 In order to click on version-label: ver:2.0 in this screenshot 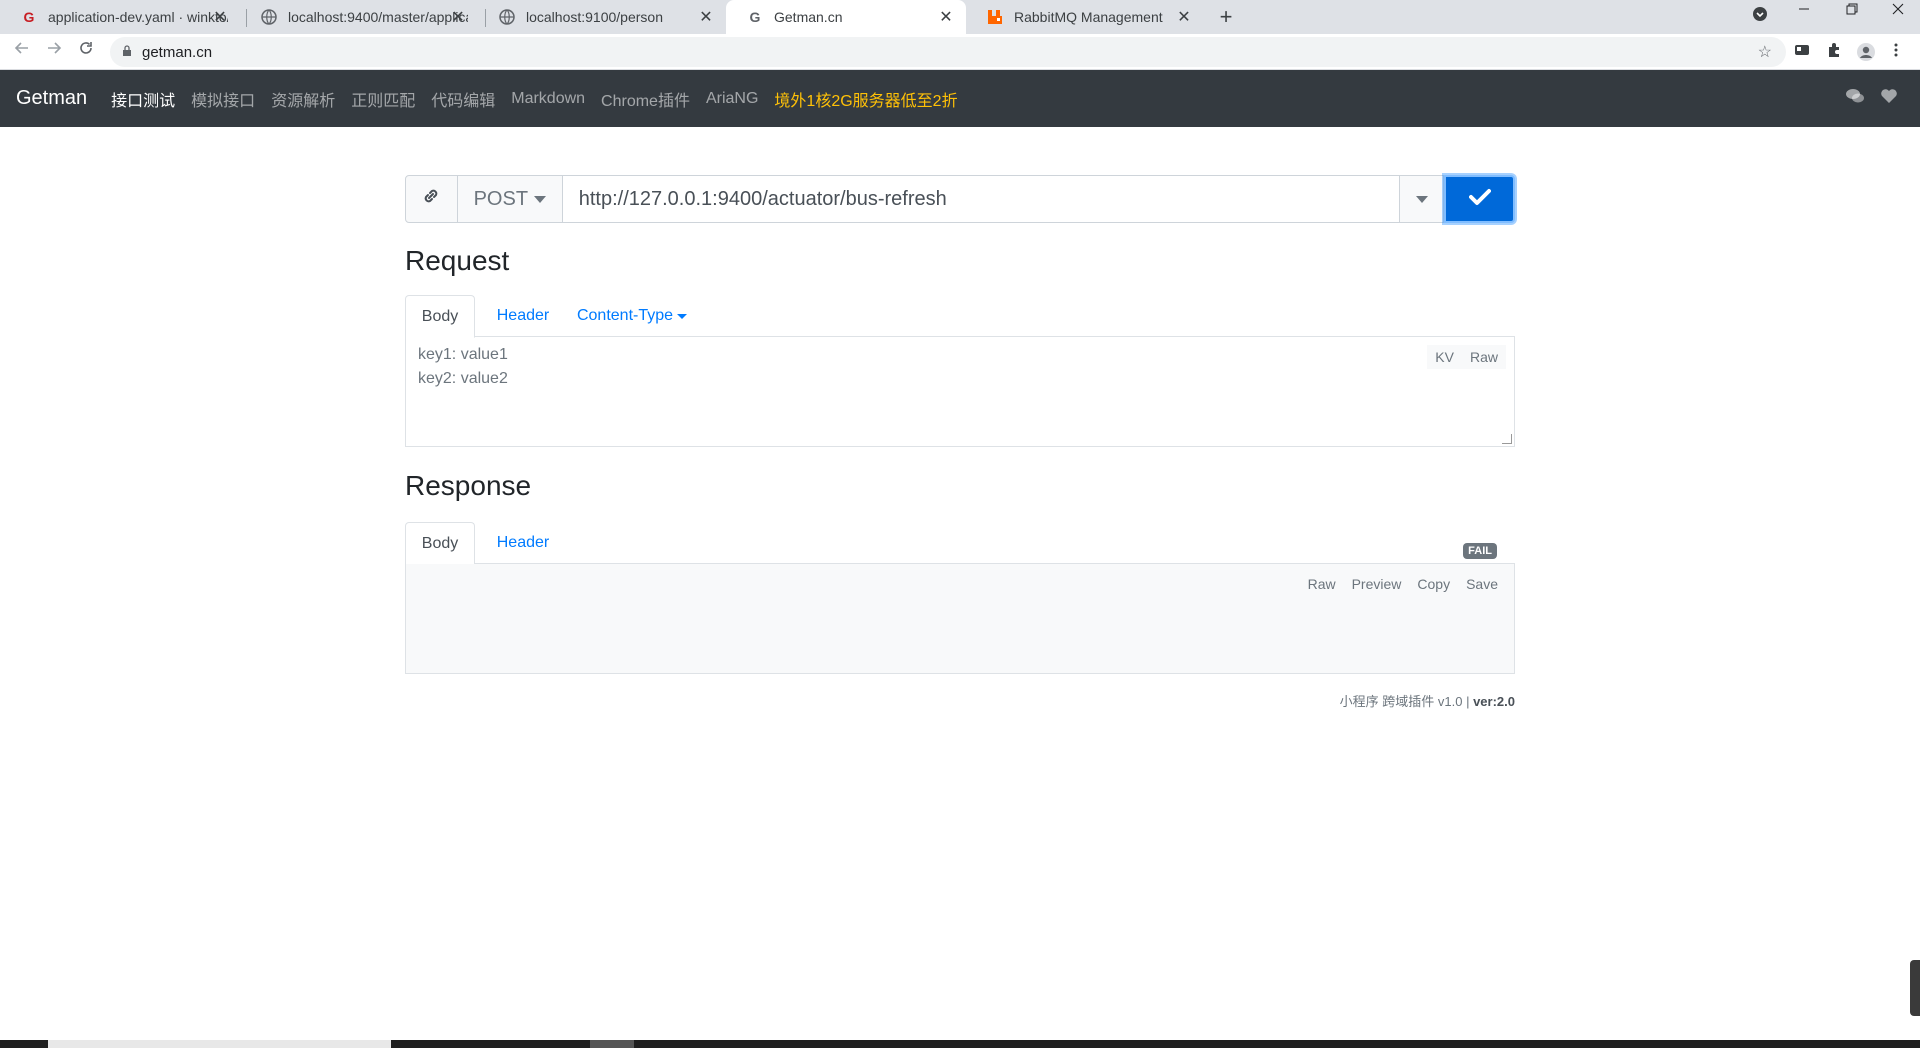, I will do `click(1494, 701)`.